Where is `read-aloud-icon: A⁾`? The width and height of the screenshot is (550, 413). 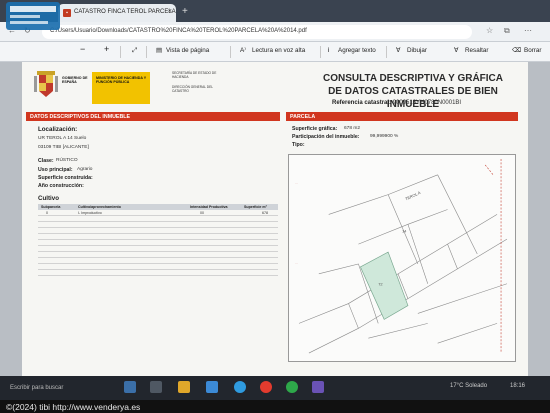
read-aloud-icon: A⁾ is located at coordinates (243, 50).